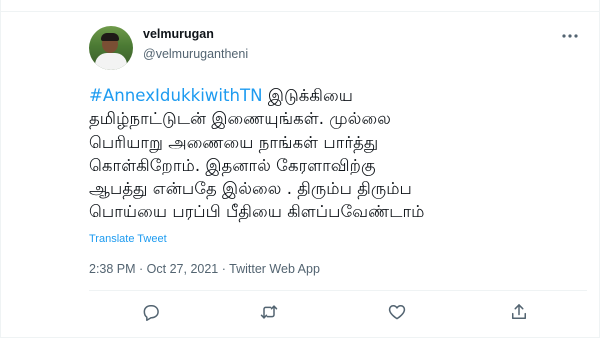  I want to click on tweet-text-line-2: தமிழ்நாட்டுடன் இணையுங்கள். முல்லை, so click(240, 119).